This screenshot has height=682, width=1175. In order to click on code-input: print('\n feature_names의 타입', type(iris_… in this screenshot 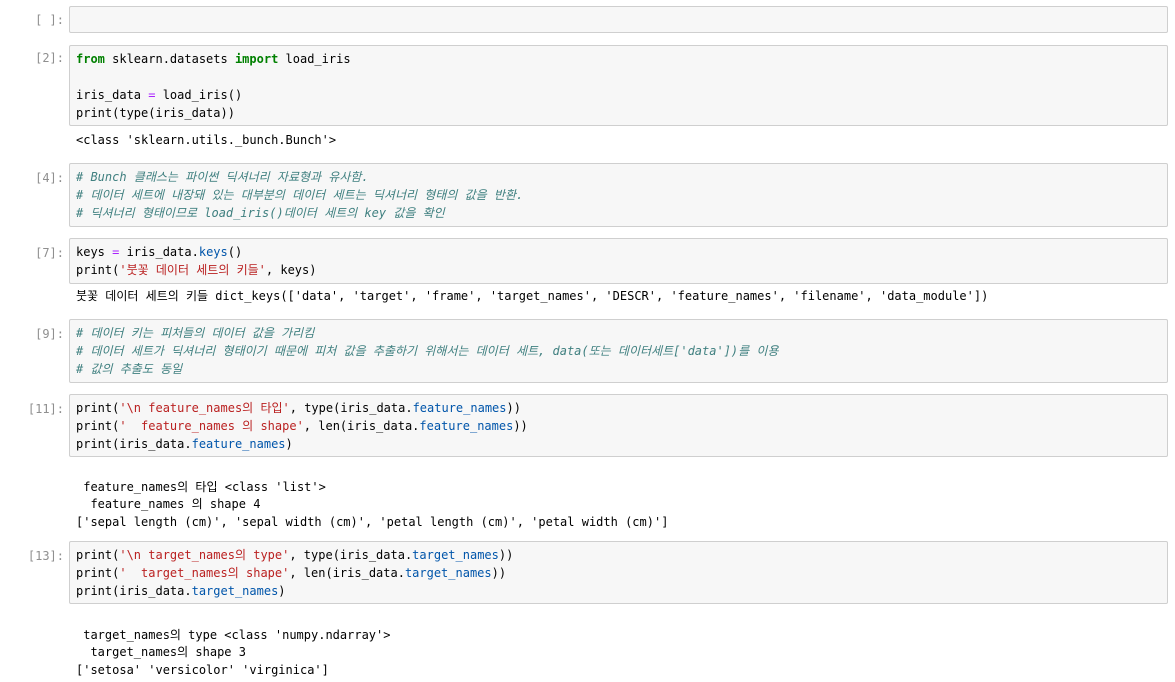, I will do `click(618, 425)`.